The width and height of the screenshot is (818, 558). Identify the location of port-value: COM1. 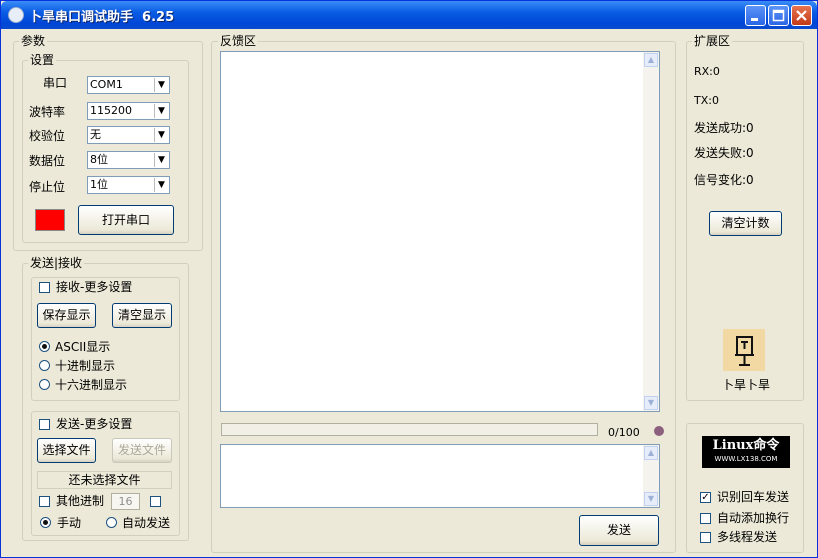
(106, 84).